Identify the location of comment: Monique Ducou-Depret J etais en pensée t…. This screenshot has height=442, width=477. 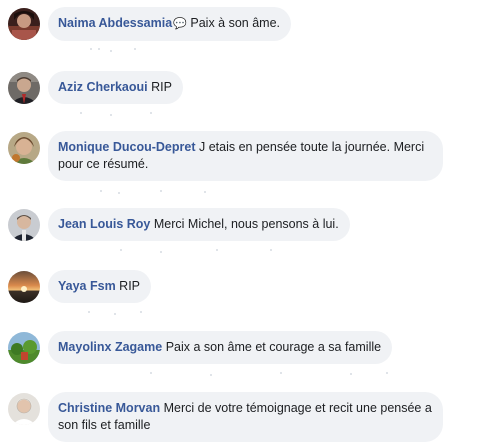
(225, 156).